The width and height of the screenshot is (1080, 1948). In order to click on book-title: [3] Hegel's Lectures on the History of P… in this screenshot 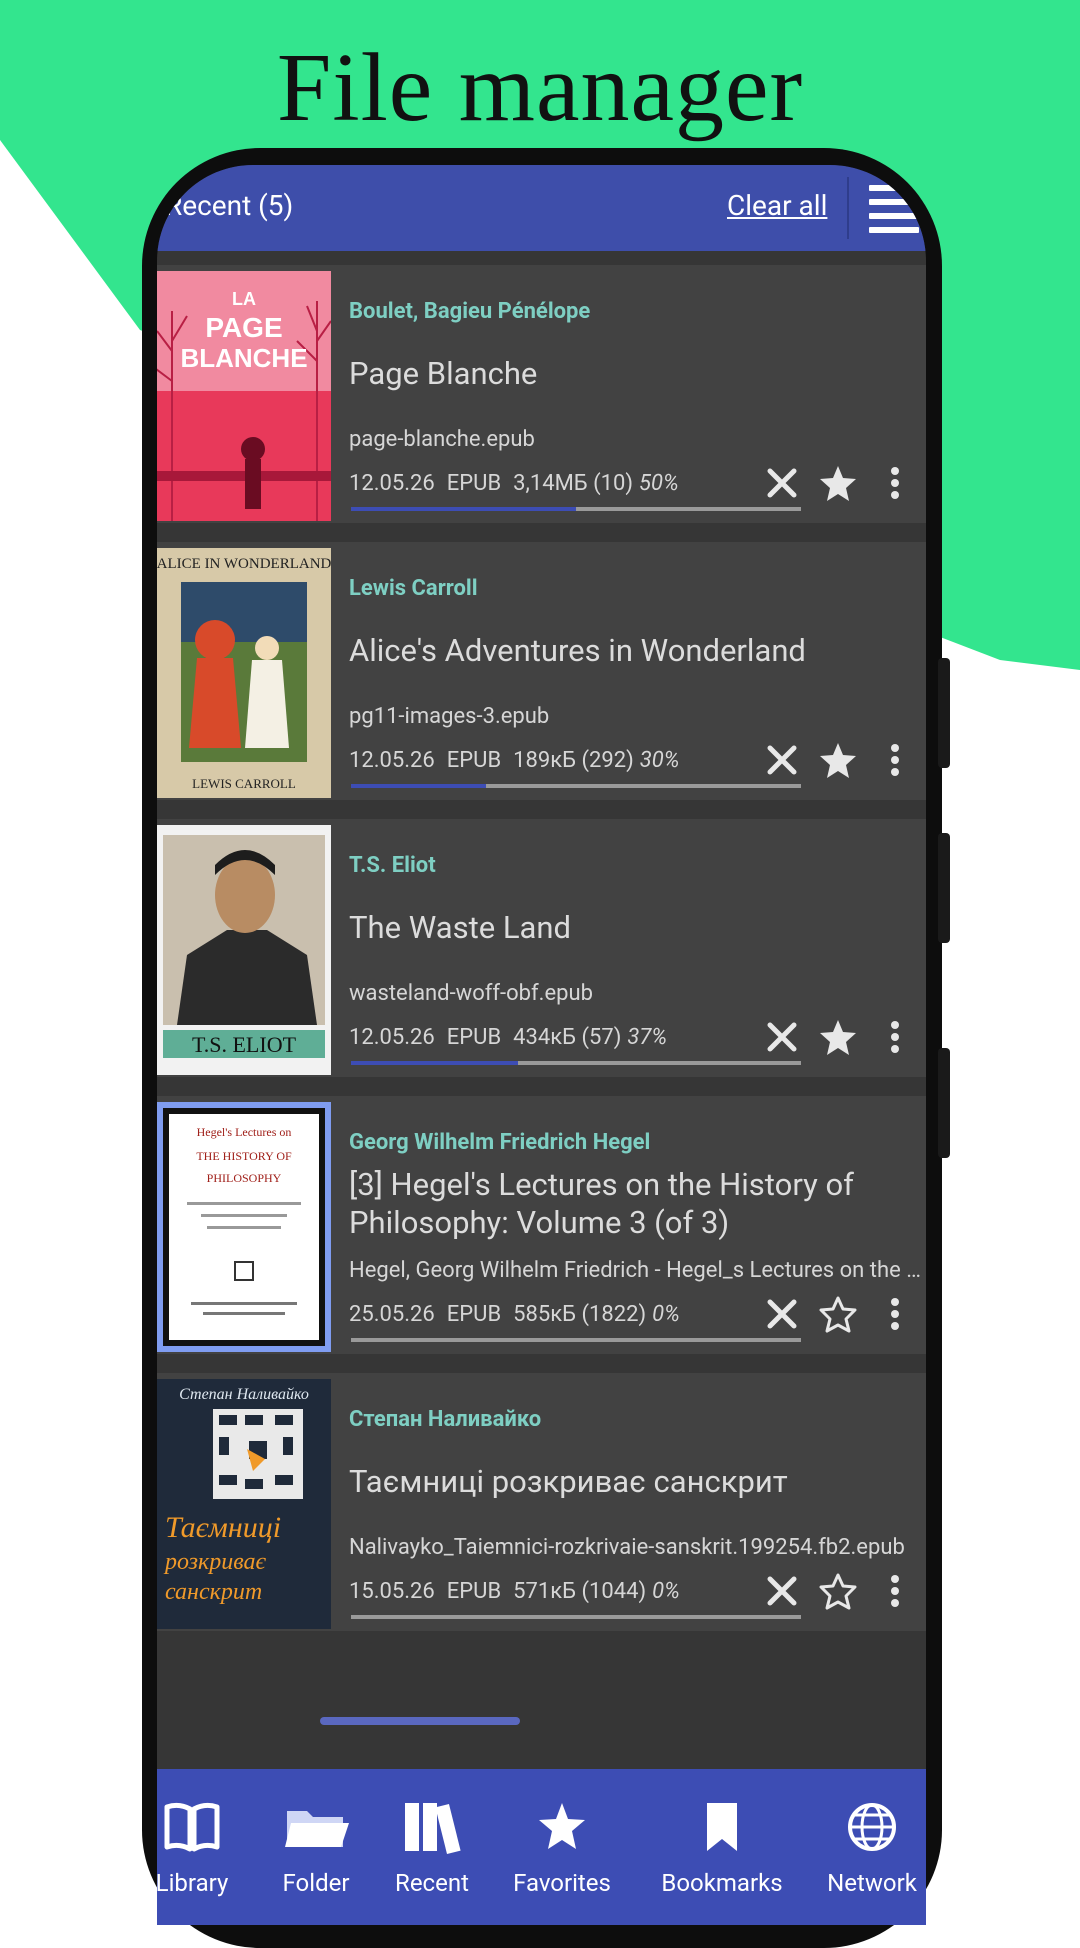, I will do `click(601, 1203)`.